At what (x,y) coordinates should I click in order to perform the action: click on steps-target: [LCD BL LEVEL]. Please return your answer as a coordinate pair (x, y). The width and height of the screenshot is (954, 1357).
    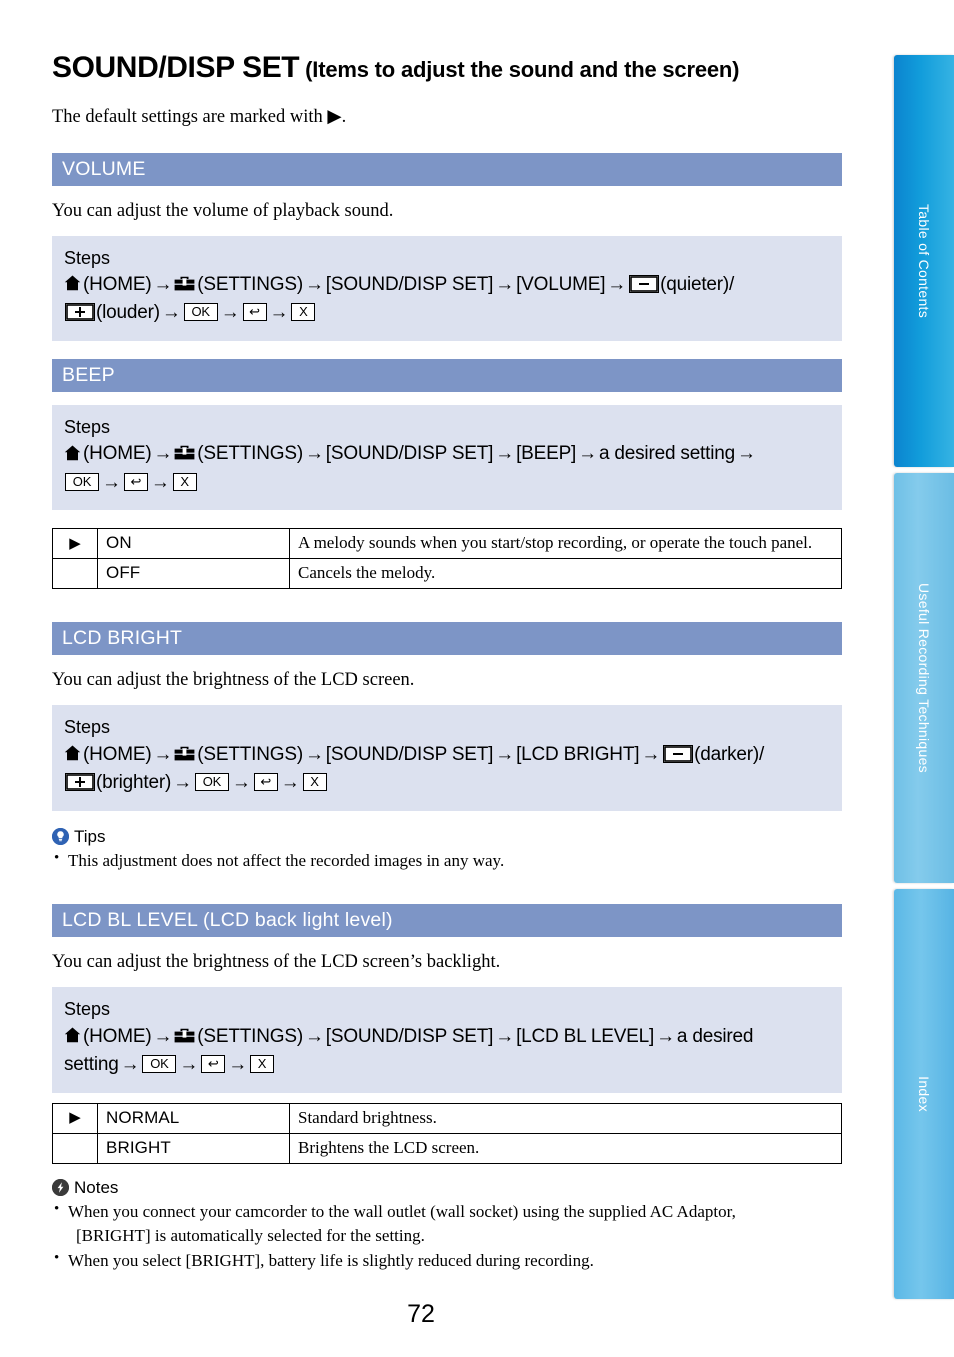
    Looking at the image, I should click on (585, 1036).